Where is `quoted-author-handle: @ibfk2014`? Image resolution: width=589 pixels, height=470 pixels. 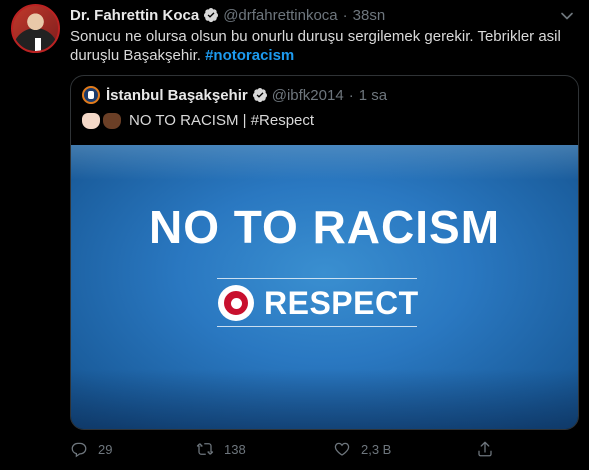 quoted-author-handle: @ibfk2014 is located at coordinates (308, 95).